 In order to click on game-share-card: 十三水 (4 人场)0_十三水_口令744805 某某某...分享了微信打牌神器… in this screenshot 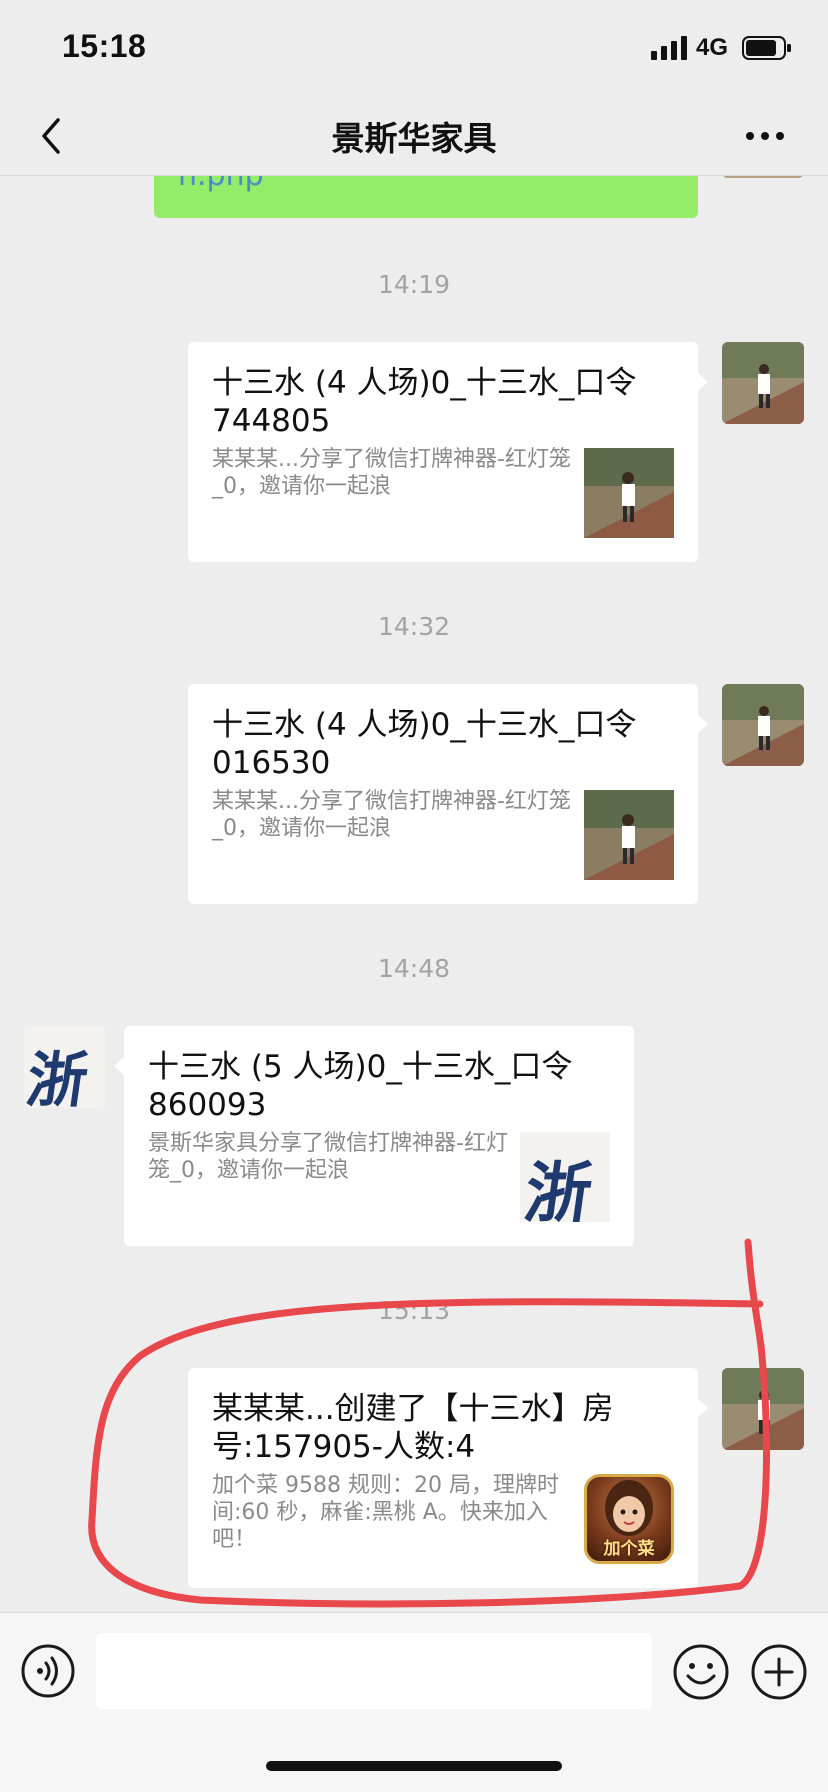, I will do `click(448, 452)`.